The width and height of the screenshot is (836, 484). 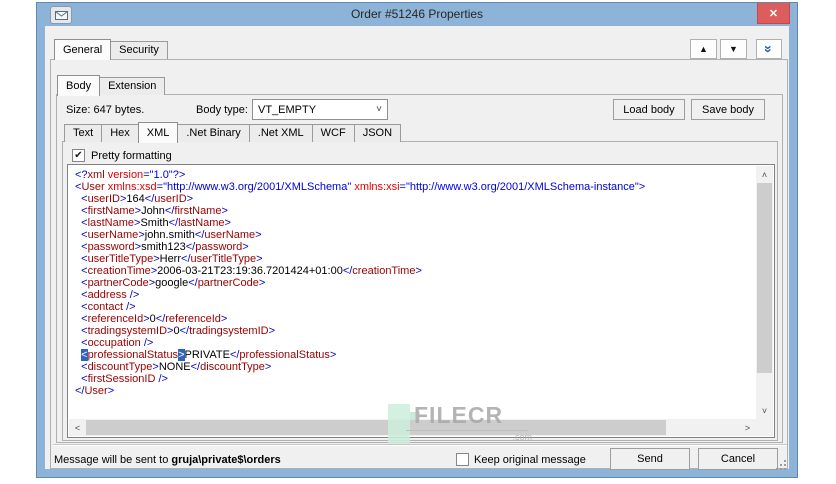 I want to click on keep-original-checkbox, so click(x=462, y=459).